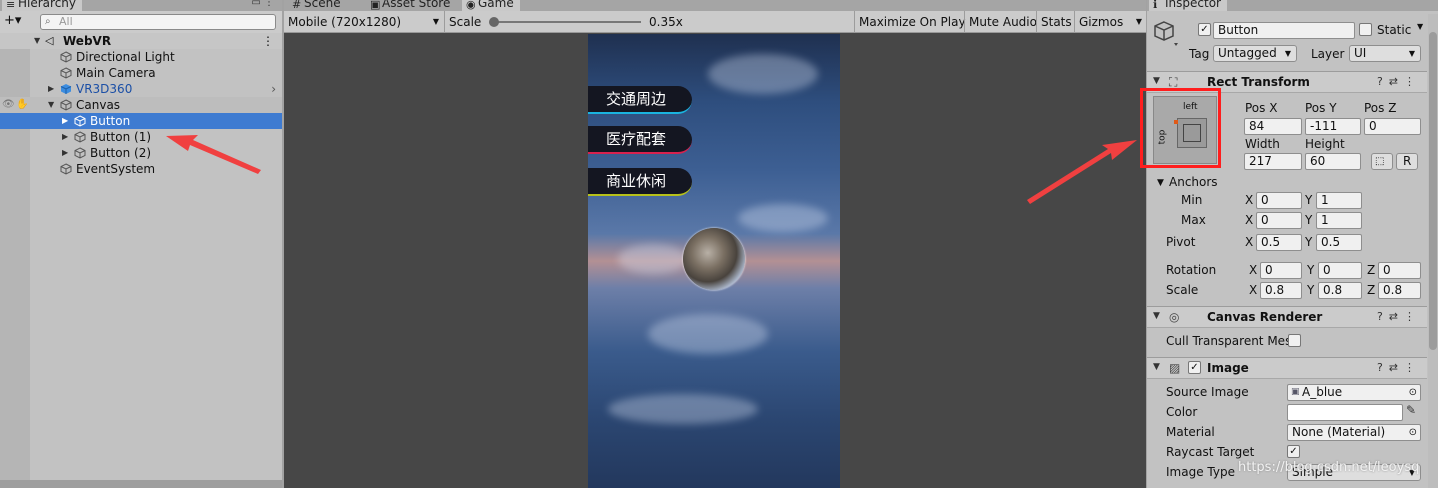 The image size is (1438, 488). I want to click on maximize-on-play-button: Maximize On Play, so click(912, 22).